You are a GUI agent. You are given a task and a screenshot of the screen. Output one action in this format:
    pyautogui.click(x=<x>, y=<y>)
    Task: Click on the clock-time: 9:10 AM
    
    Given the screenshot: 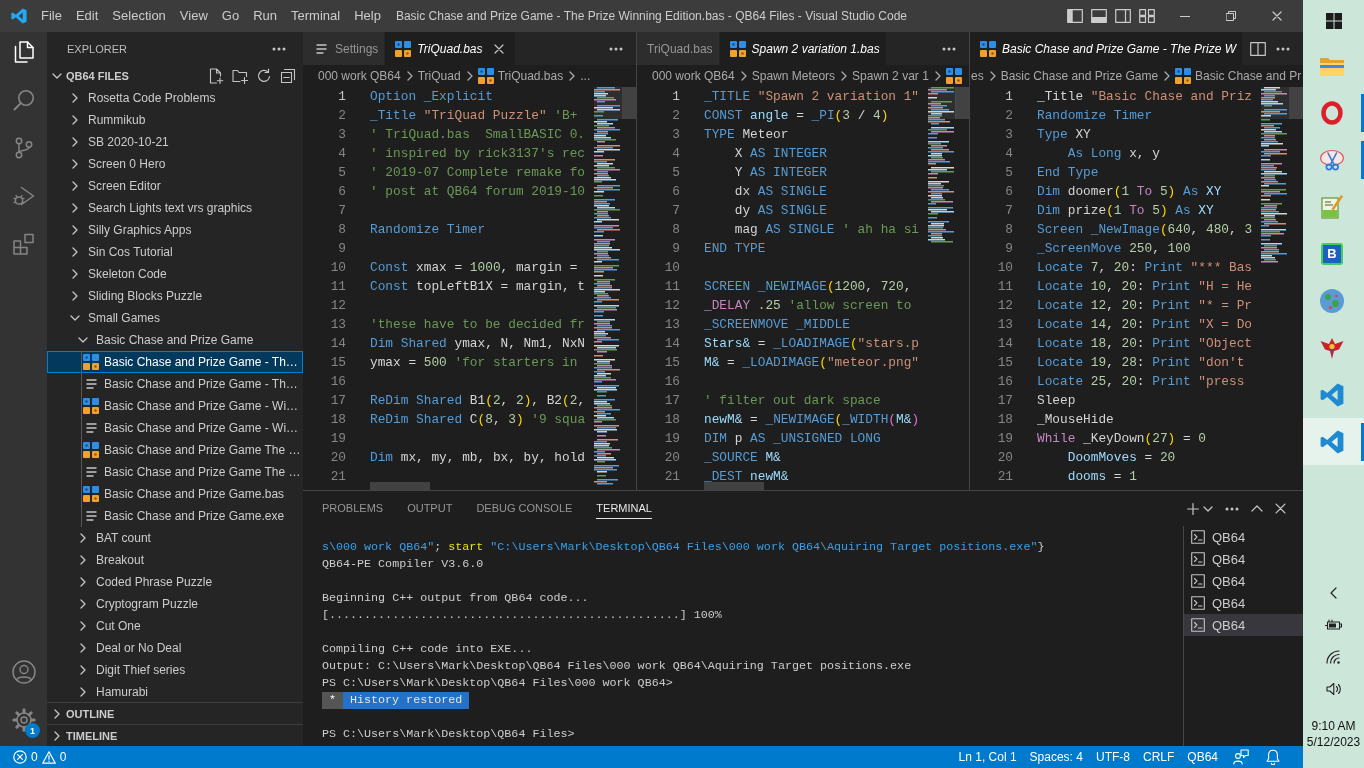 What is the action you would take?
    pyautogui.click(x=1333, y=726)
    